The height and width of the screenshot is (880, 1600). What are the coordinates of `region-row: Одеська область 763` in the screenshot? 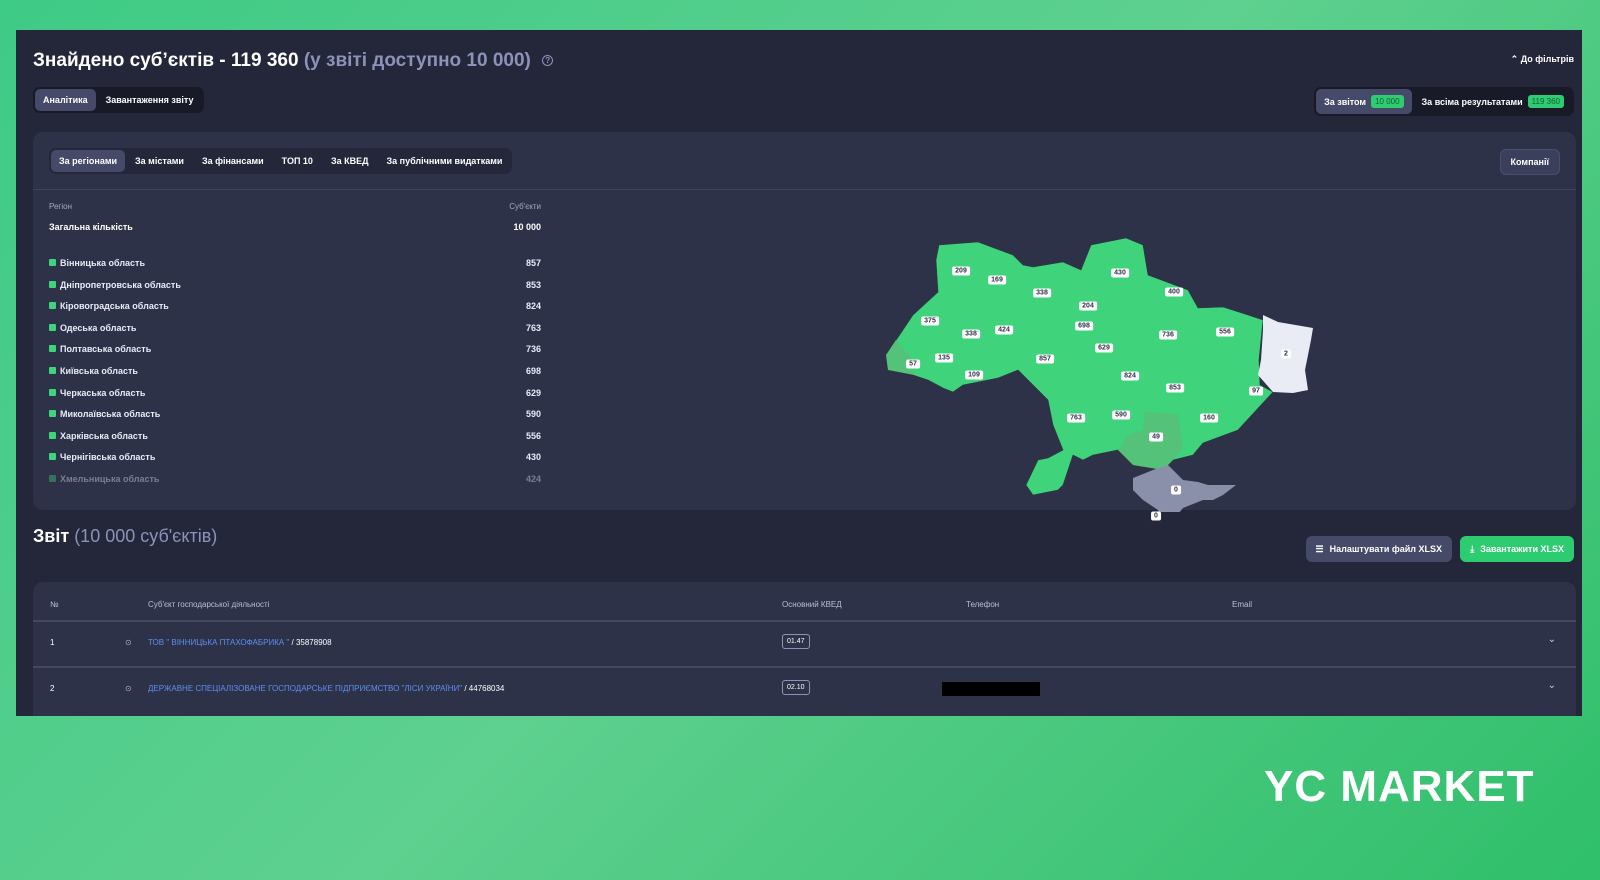 It's located at (295, 334).